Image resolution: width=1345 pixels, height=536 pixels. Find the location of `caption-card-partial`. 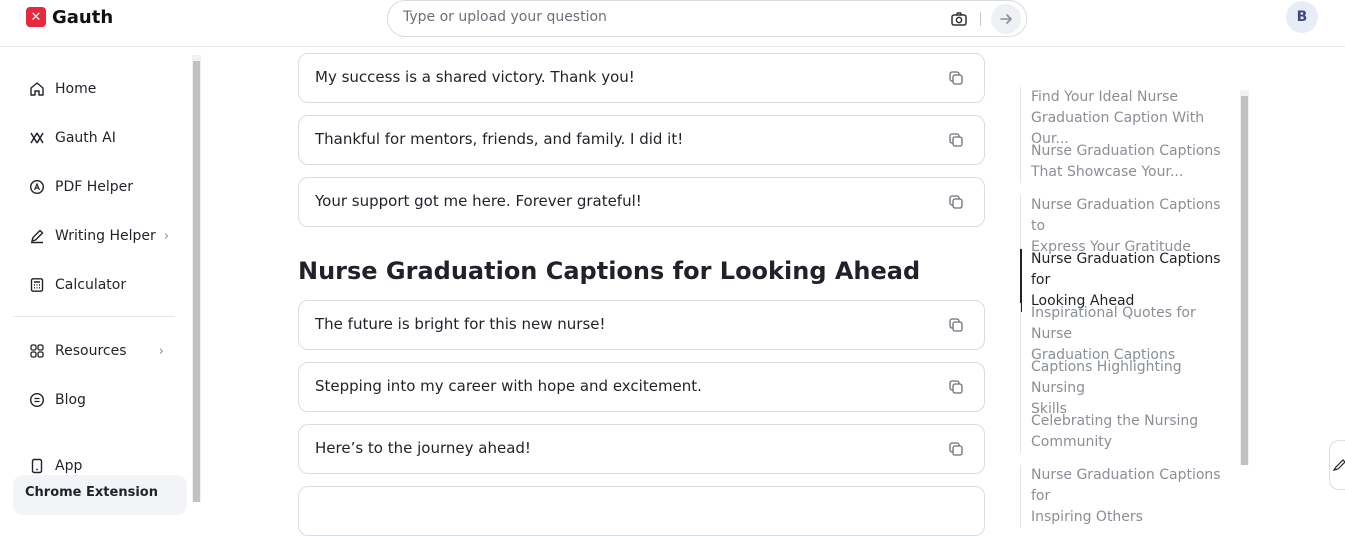

caption-card-partial is located at coordinates (641, 511).